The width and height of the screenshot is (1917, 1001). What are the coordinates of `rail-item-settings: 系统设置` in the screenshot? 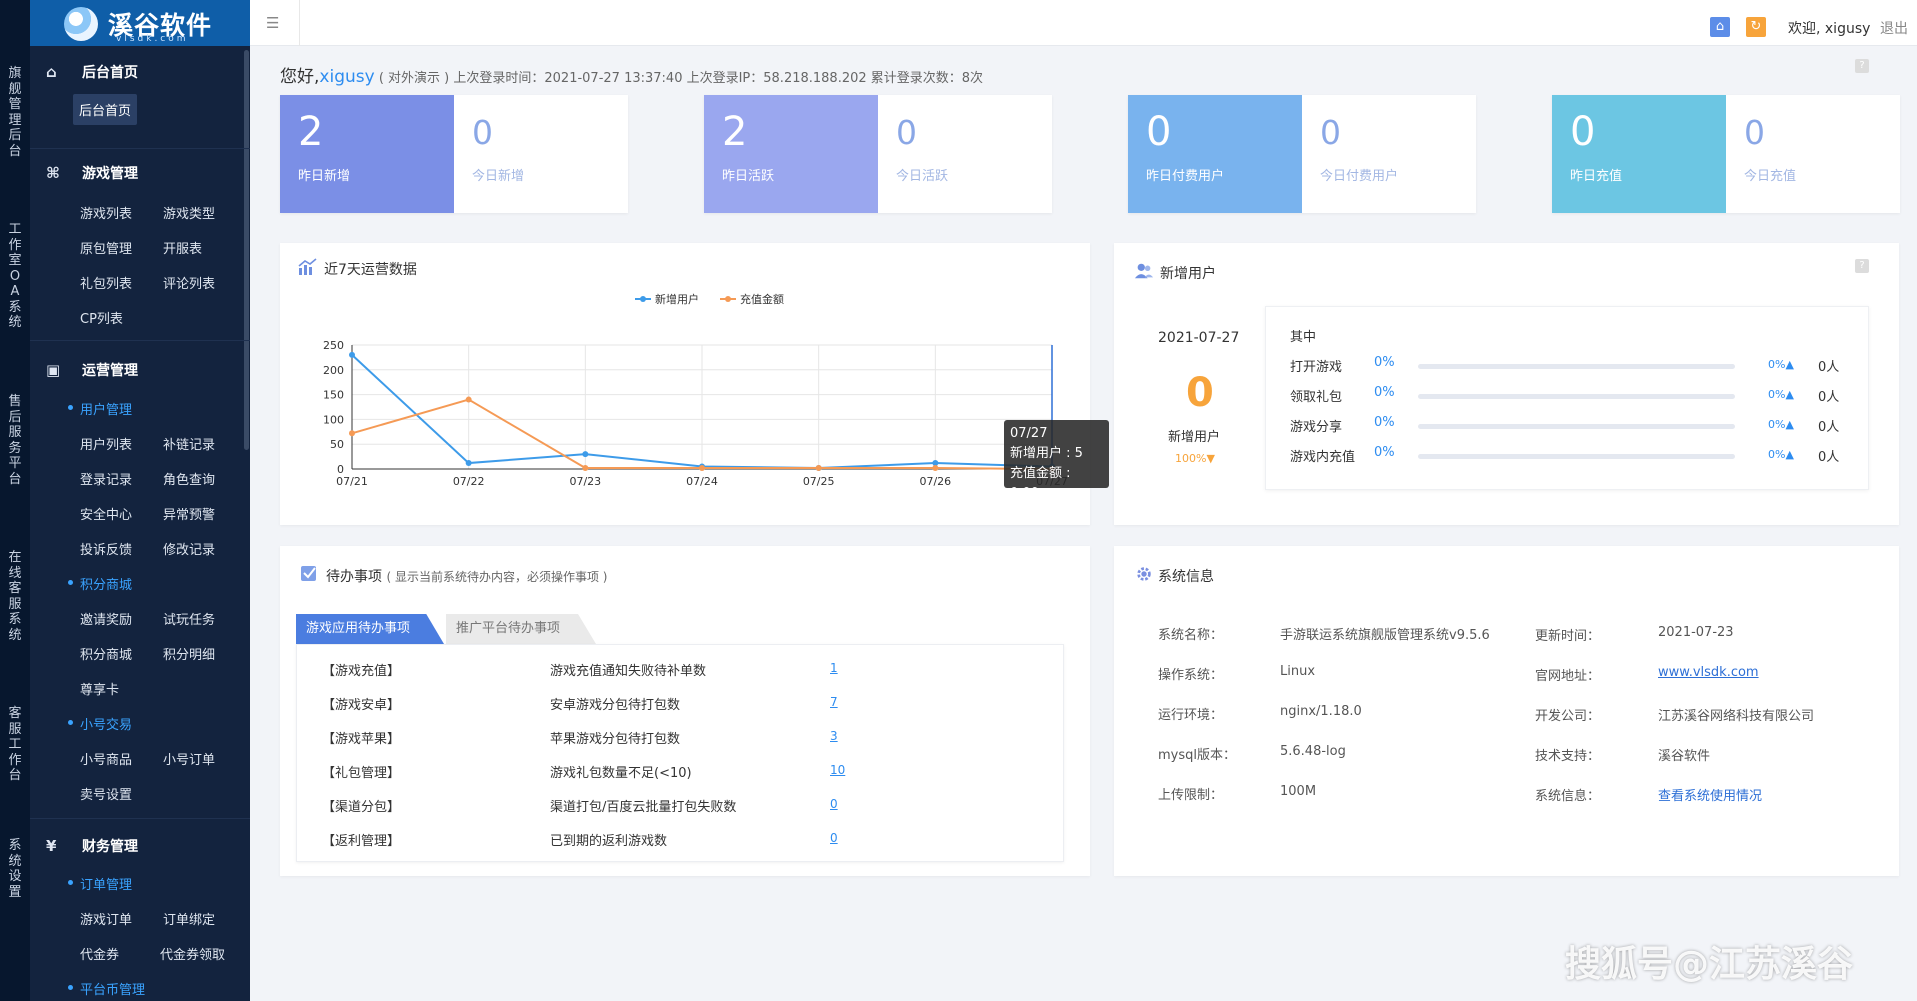 It's located at (15, 869).